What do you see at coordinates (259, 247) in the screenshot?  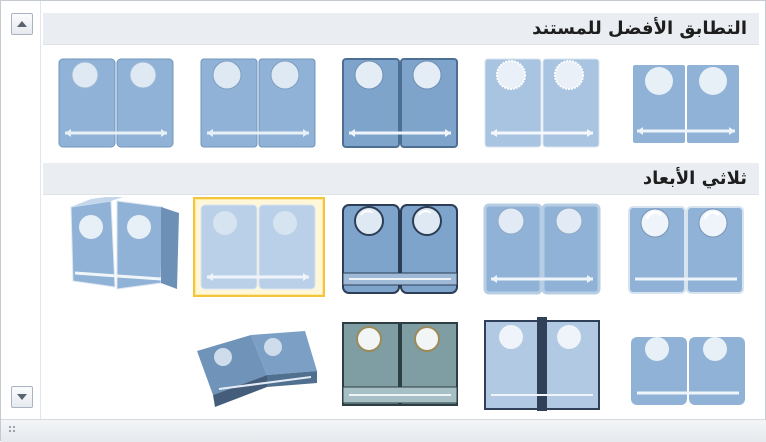 I see `style-thumbnail-selected` at bounding box center [259, 247].